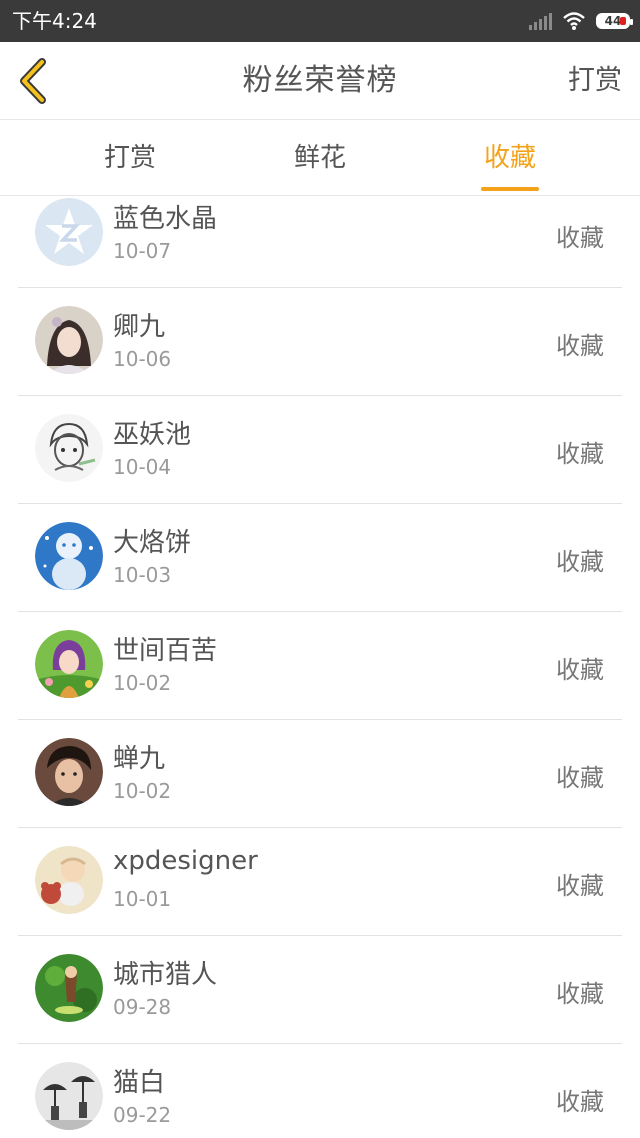 This screenshot has height=1138, width=640. I want to click on list-item: 猫白 09-22 收藏, so click(320, 1091).